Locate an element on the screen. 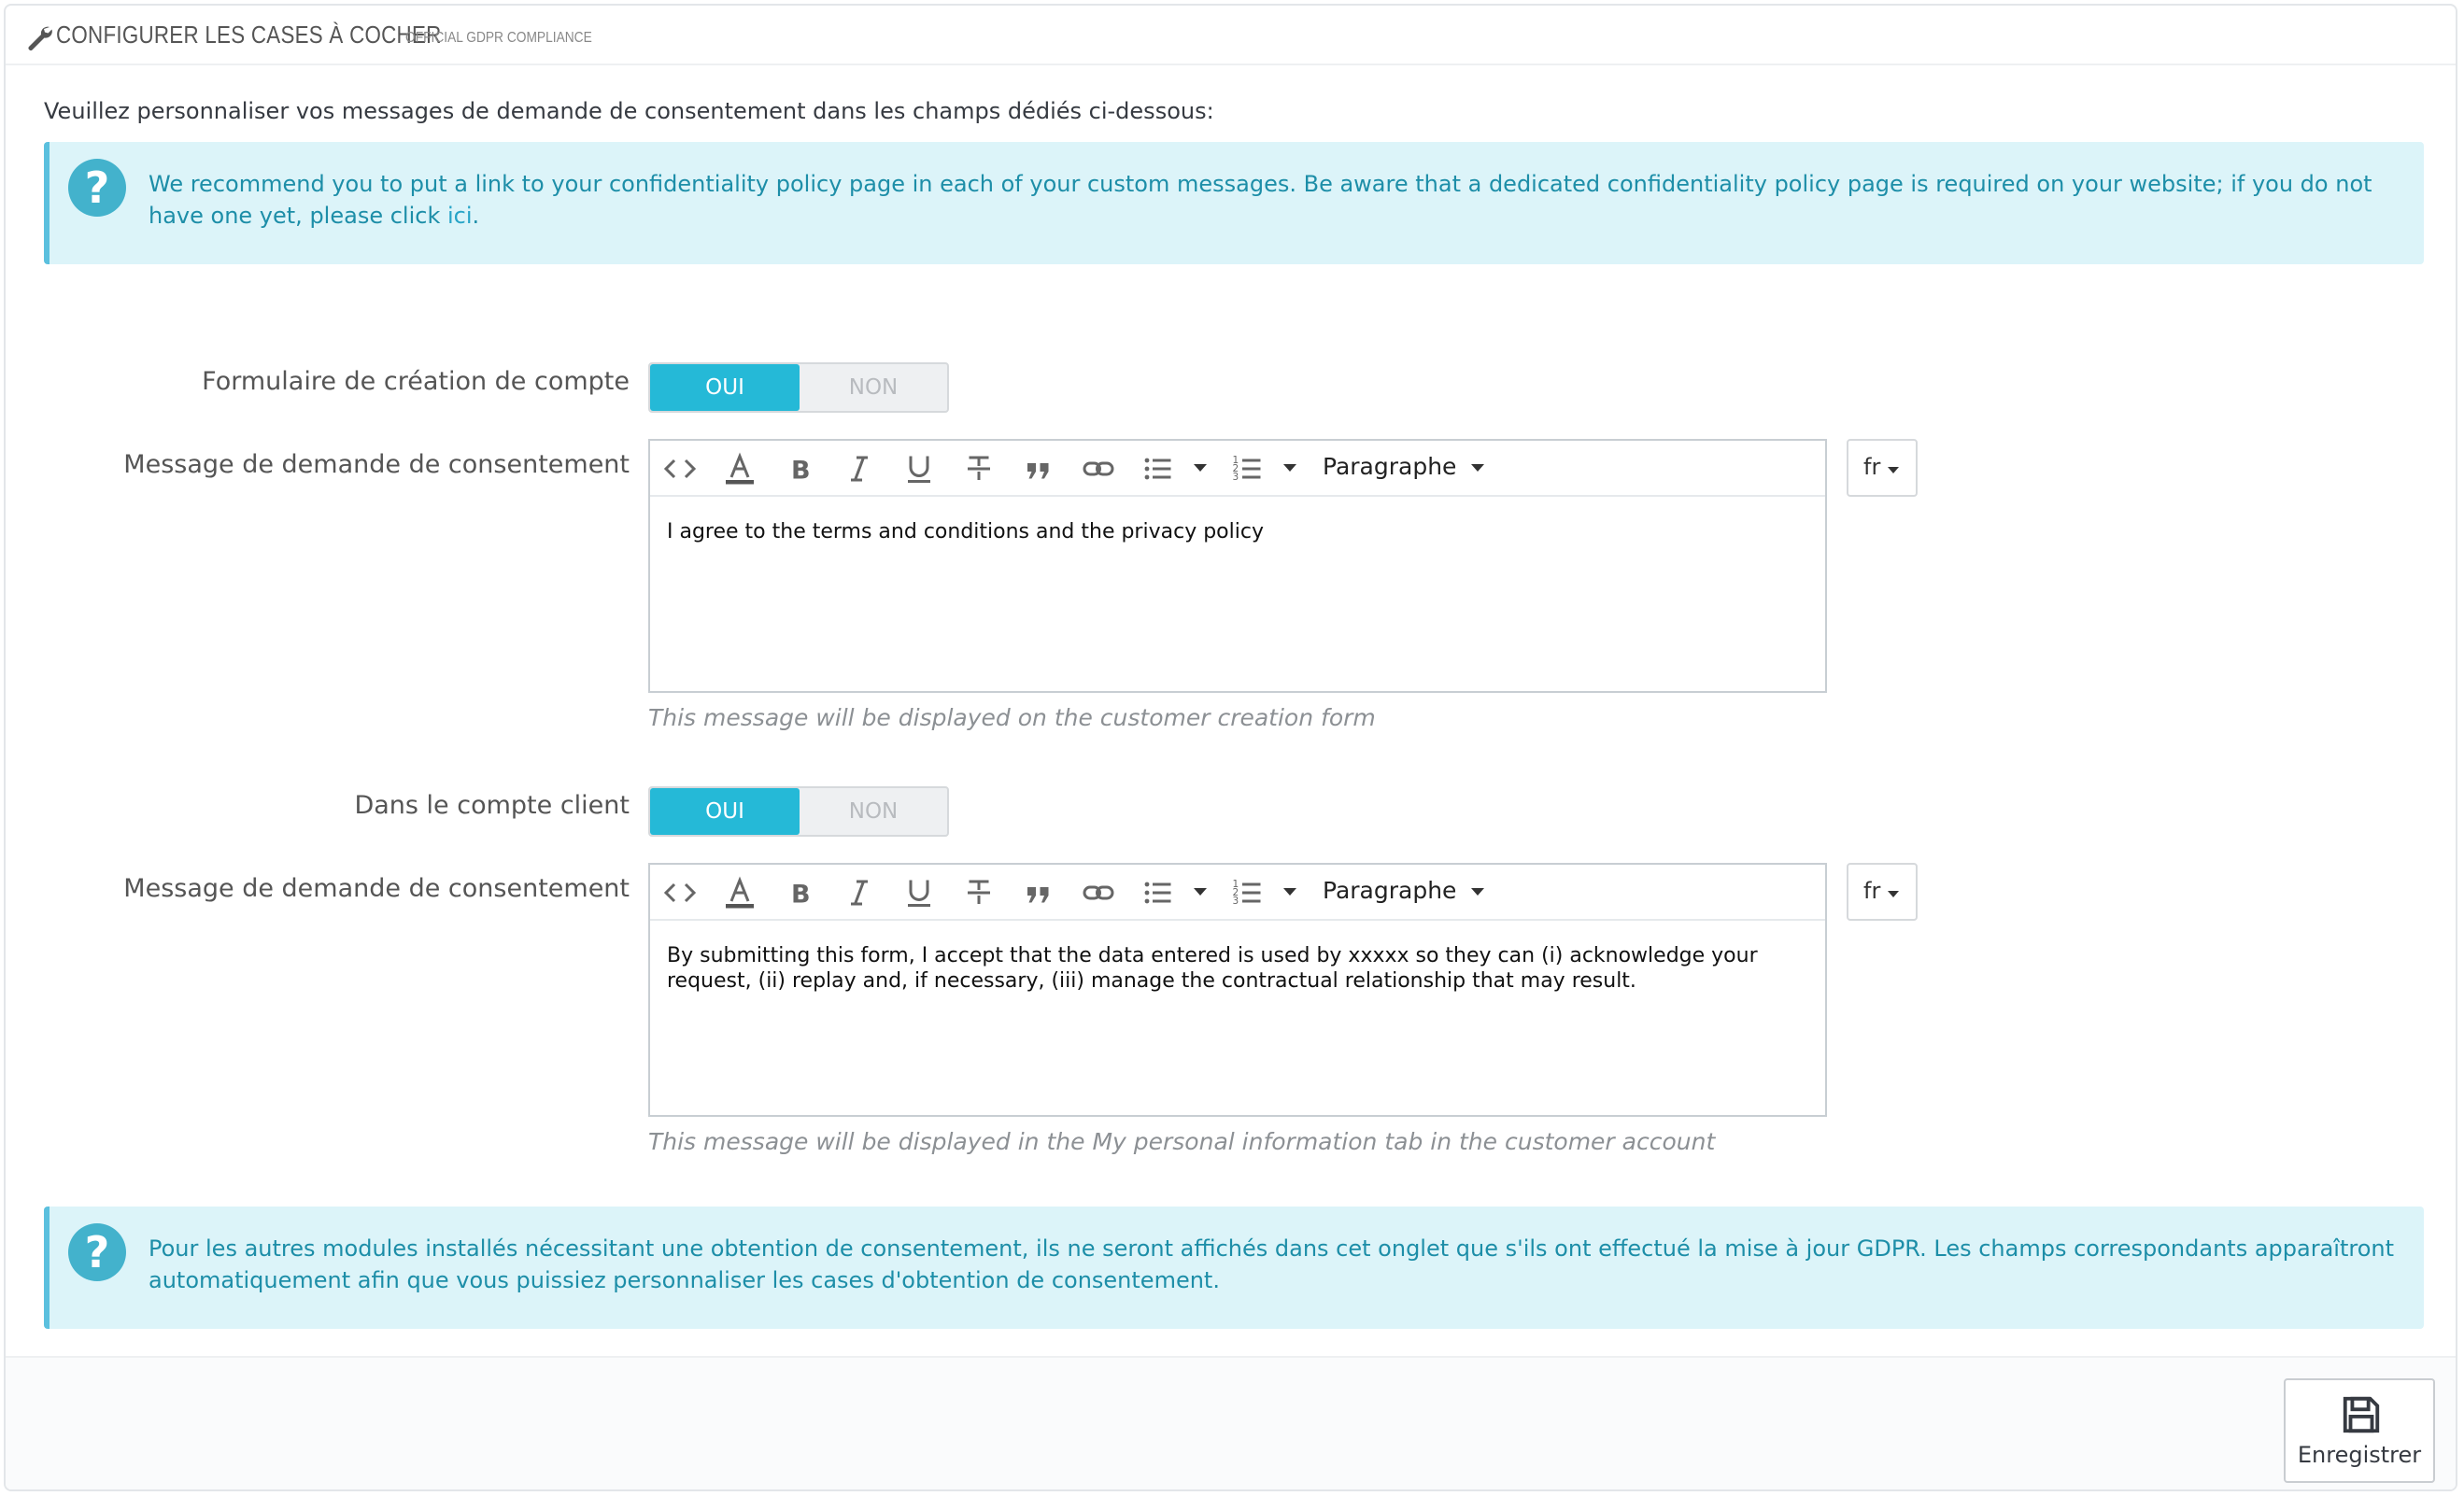  panel-subtitle: OFFICIAL GDPR COMPLIANCE is located at coordinates (498, 38).